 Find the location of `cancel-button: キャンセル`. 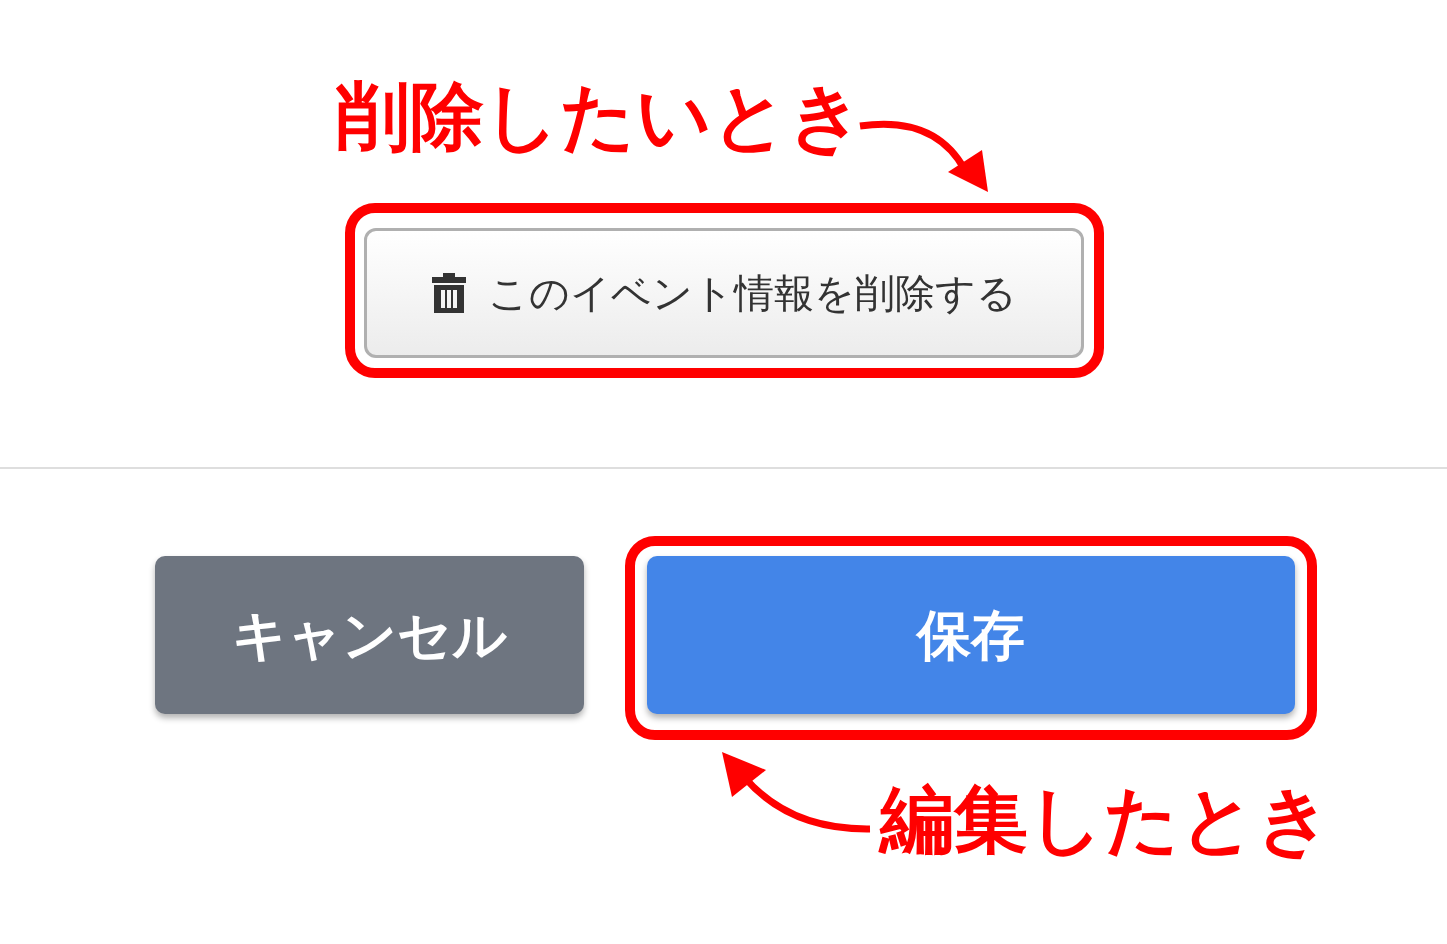

cancel-button: キャンセル is located at coordinates (369, 635).